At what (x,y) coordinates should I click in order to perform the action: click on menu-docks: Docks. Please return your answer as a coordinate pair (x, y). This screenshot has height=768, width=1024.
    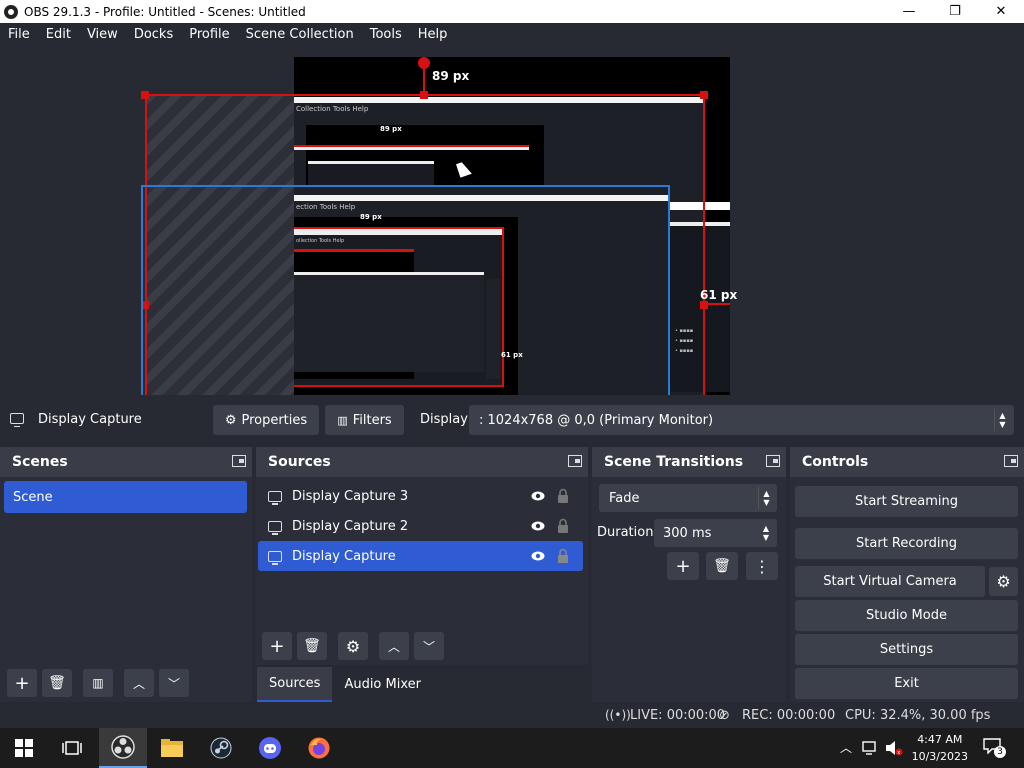
    Looking at the image, I should click on (153, 35).